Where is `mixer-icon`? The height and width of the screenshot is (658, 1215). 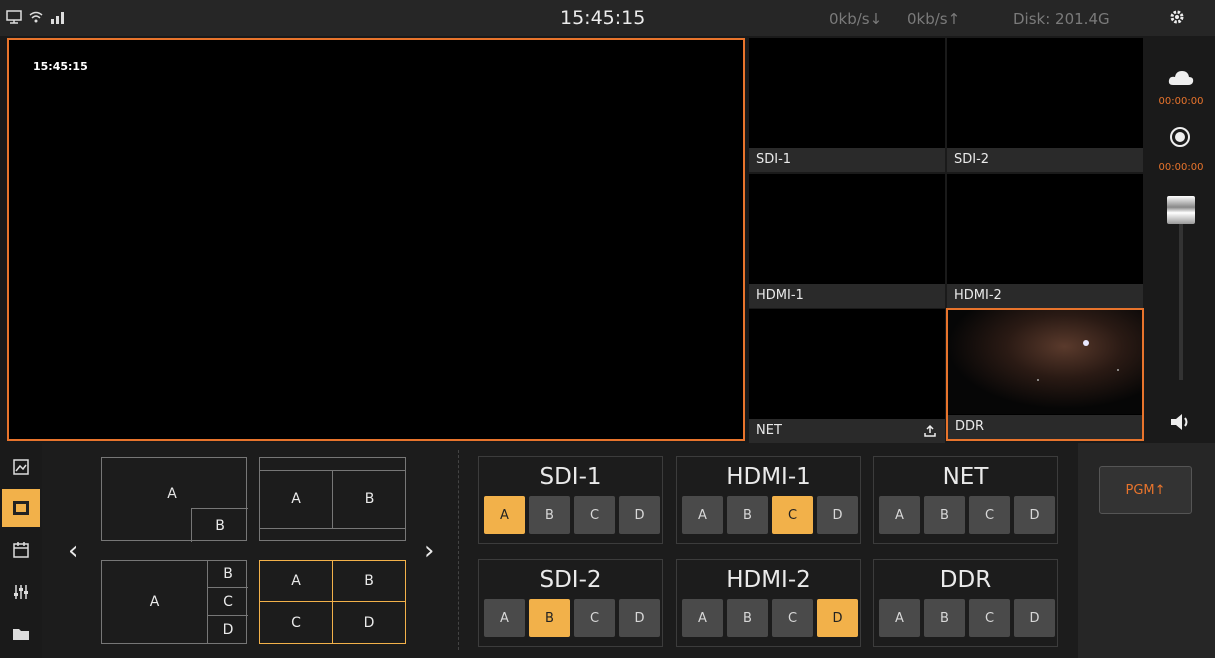 mixer-icon is located at coordinates (21, 592).